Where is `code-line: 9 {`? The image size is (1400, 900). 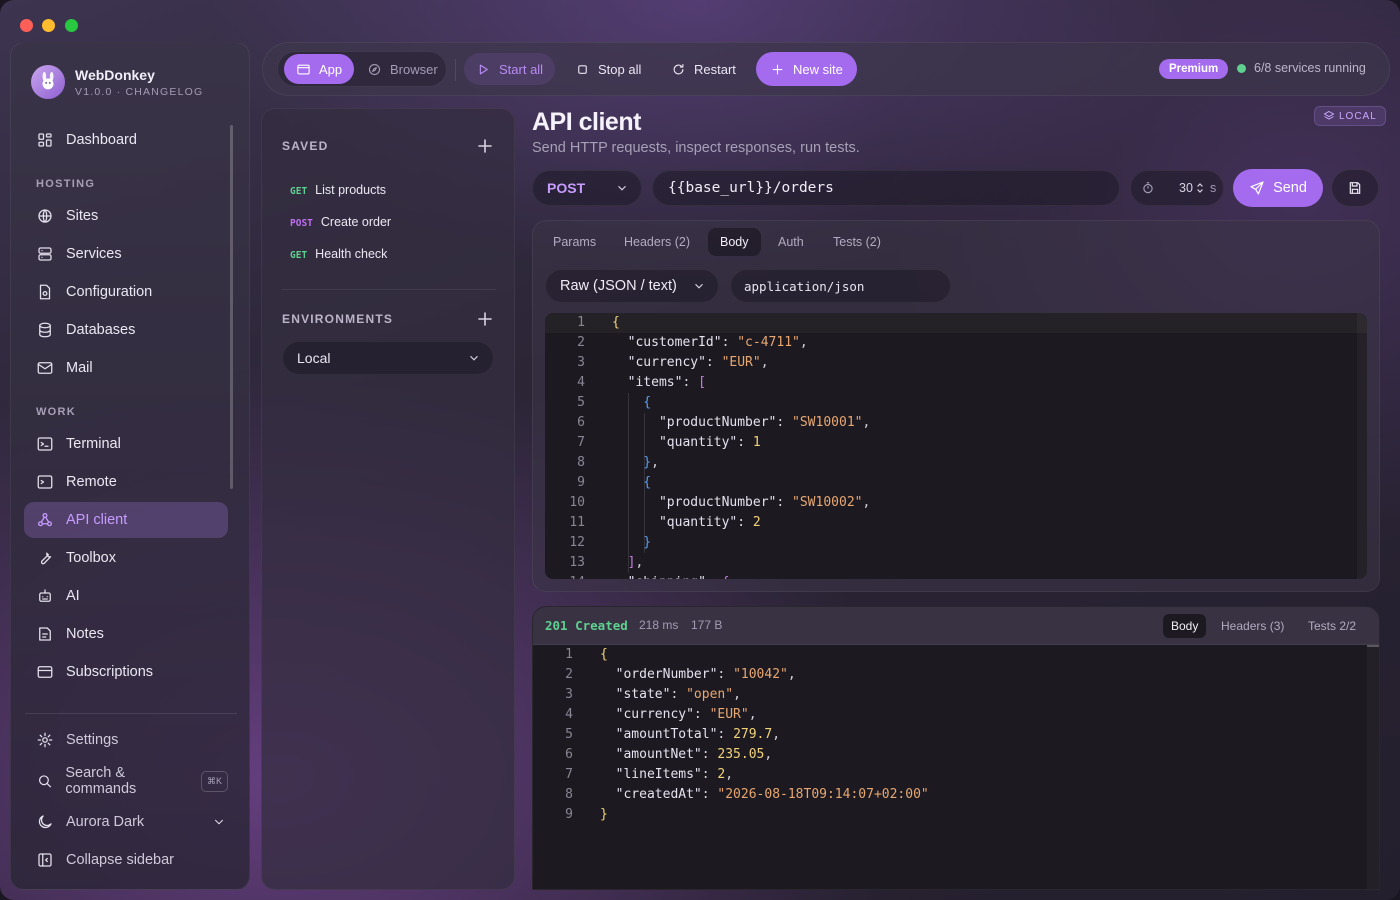 code-line: 9 { is located at coordinates (598, 483).